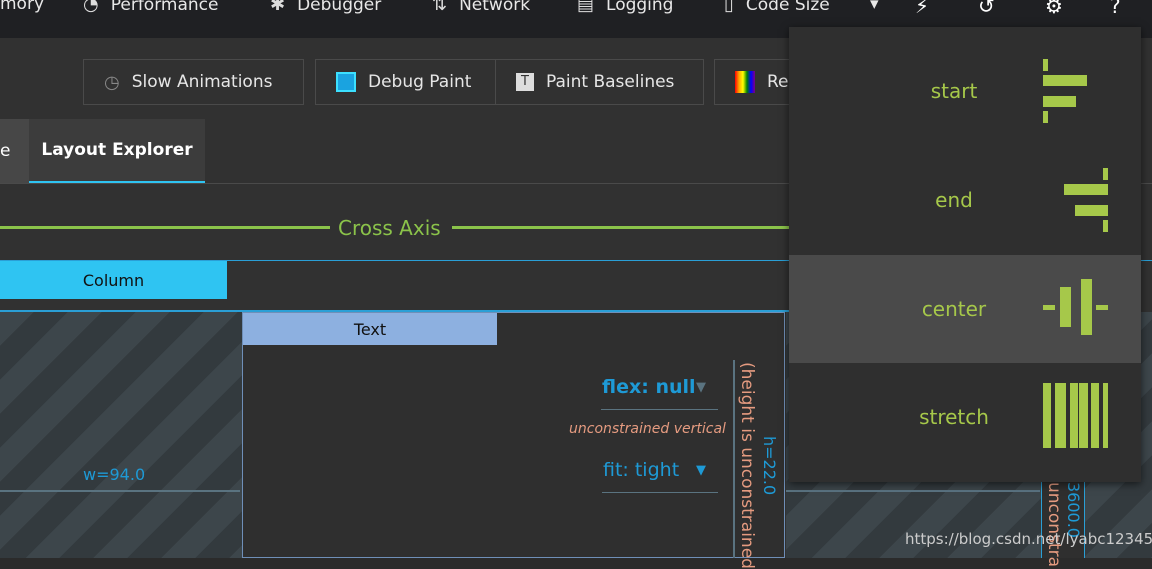 The width and height of the screenshot is (1152, 569). I want to click on network-icon: ⇅, so click(440, 7).